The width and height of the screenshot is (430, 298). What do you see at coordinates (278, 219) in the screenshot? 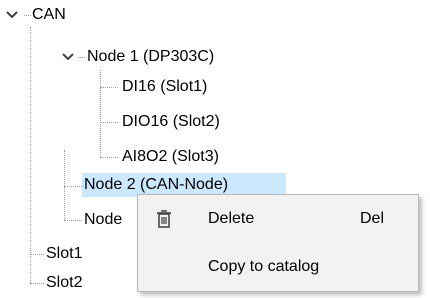
I see `menu-item-delete: Delete Del` at bounding box center [278, 219].